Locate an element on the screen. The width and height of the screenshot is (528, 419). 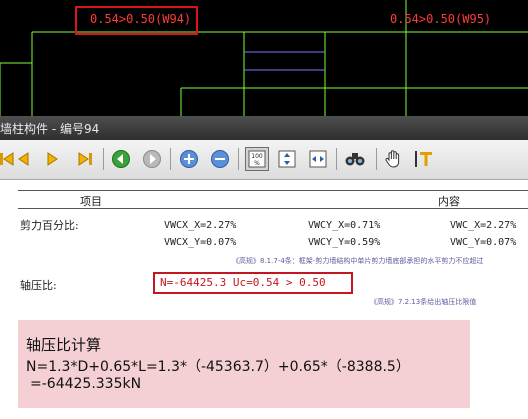
shear-value-vwcx-x: VWCX_X=2.27% is located at coordinates (200, 225).